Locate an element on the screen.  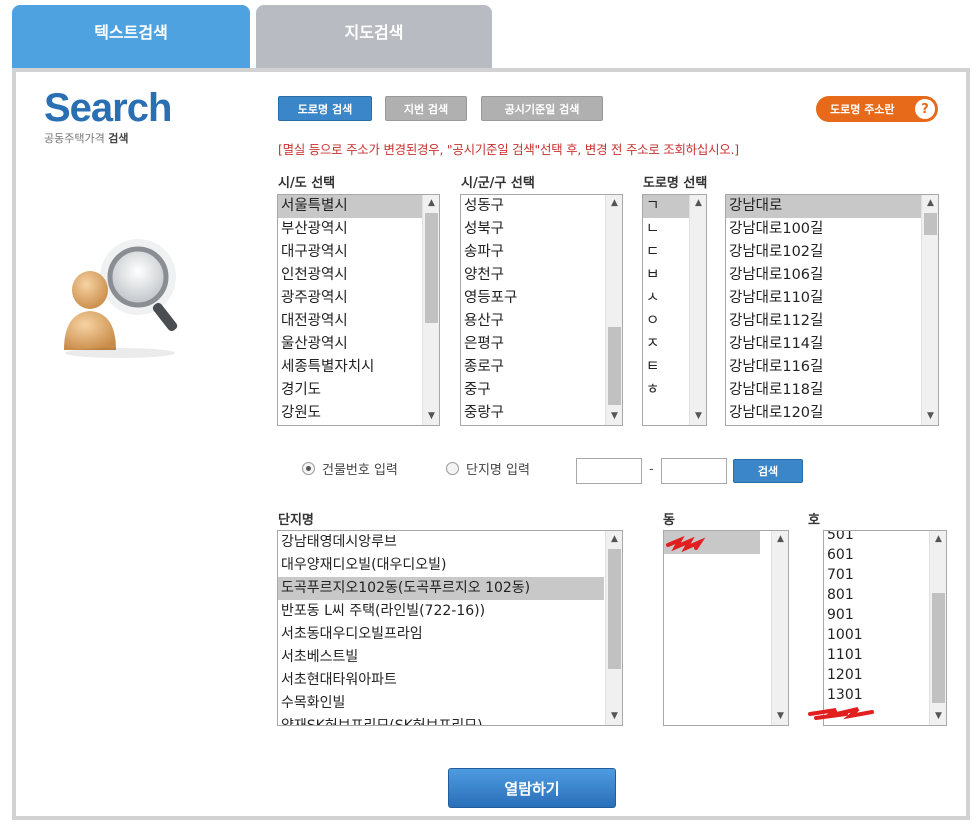
road-initial-list-item: ㅎ is located at coordinates (666, 390).